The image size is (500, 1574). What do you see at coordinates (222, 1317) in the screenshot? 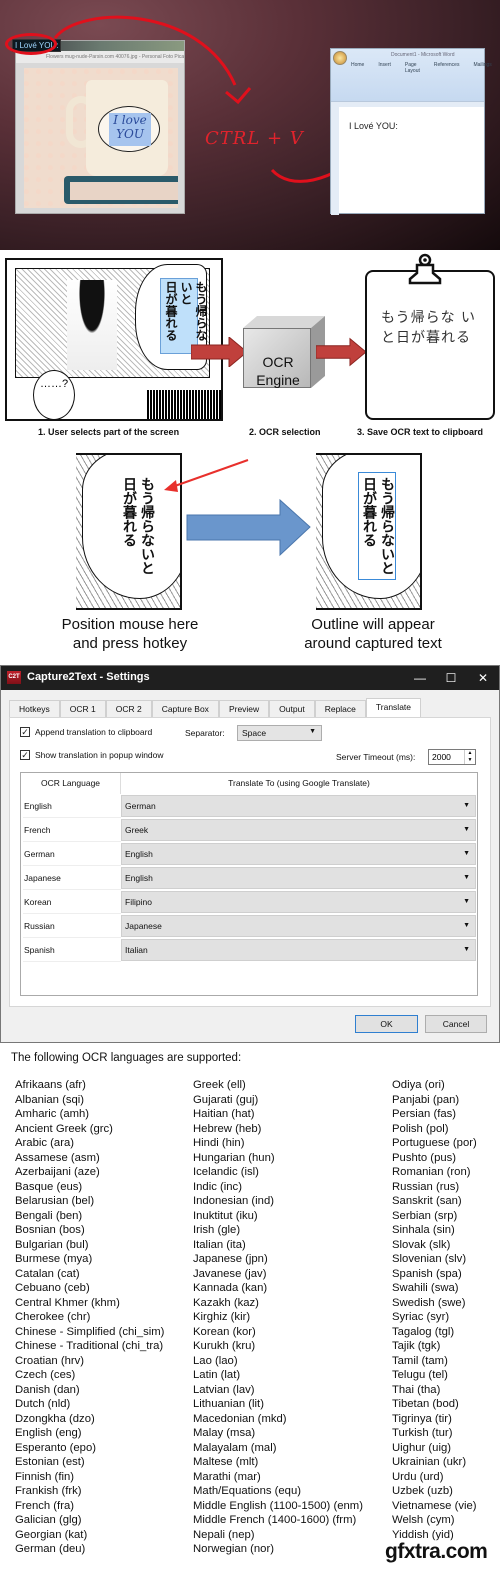
I see `language-item: Kirghiz (kir)` at bounding box center [222, 1317].